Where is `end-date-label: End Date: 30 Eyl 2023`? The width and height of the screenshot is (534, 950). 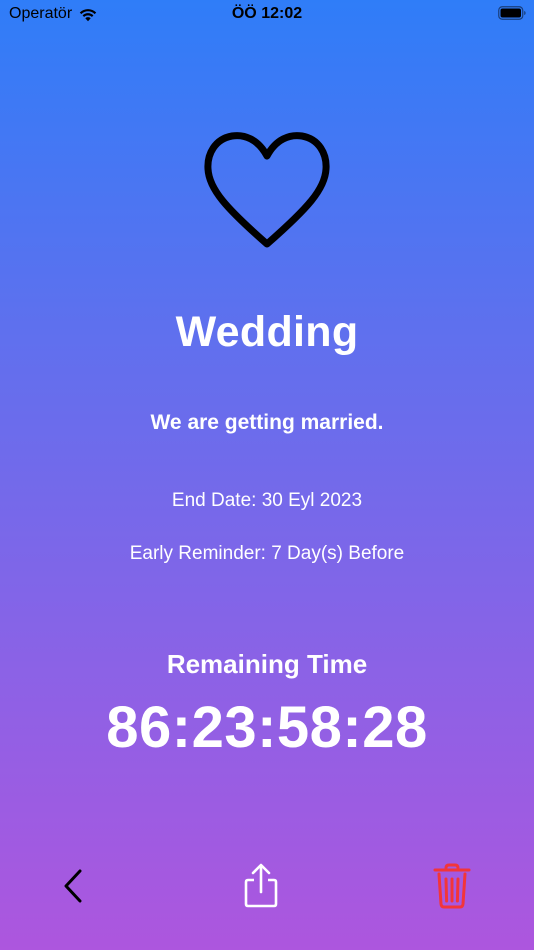
end-date-label: End Date: 30 Eyl 2023 is located at coordinates (267, 500).